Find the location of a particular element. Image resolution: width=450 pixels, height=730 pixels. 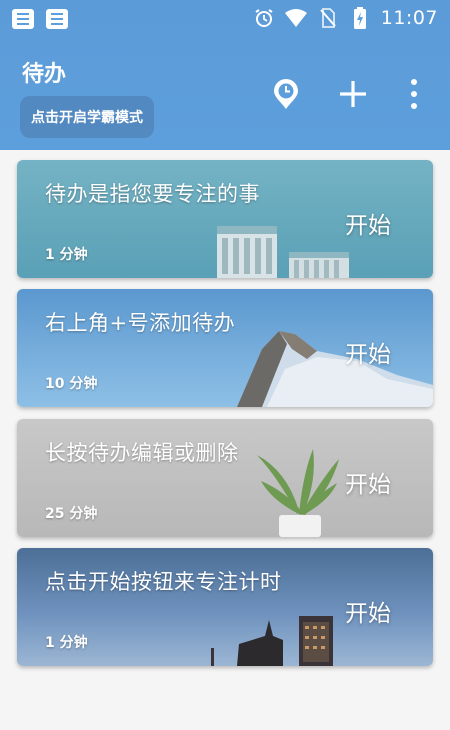

todo-title: 点击开始按钮来专注计时 is located at coordinates (163, 582).